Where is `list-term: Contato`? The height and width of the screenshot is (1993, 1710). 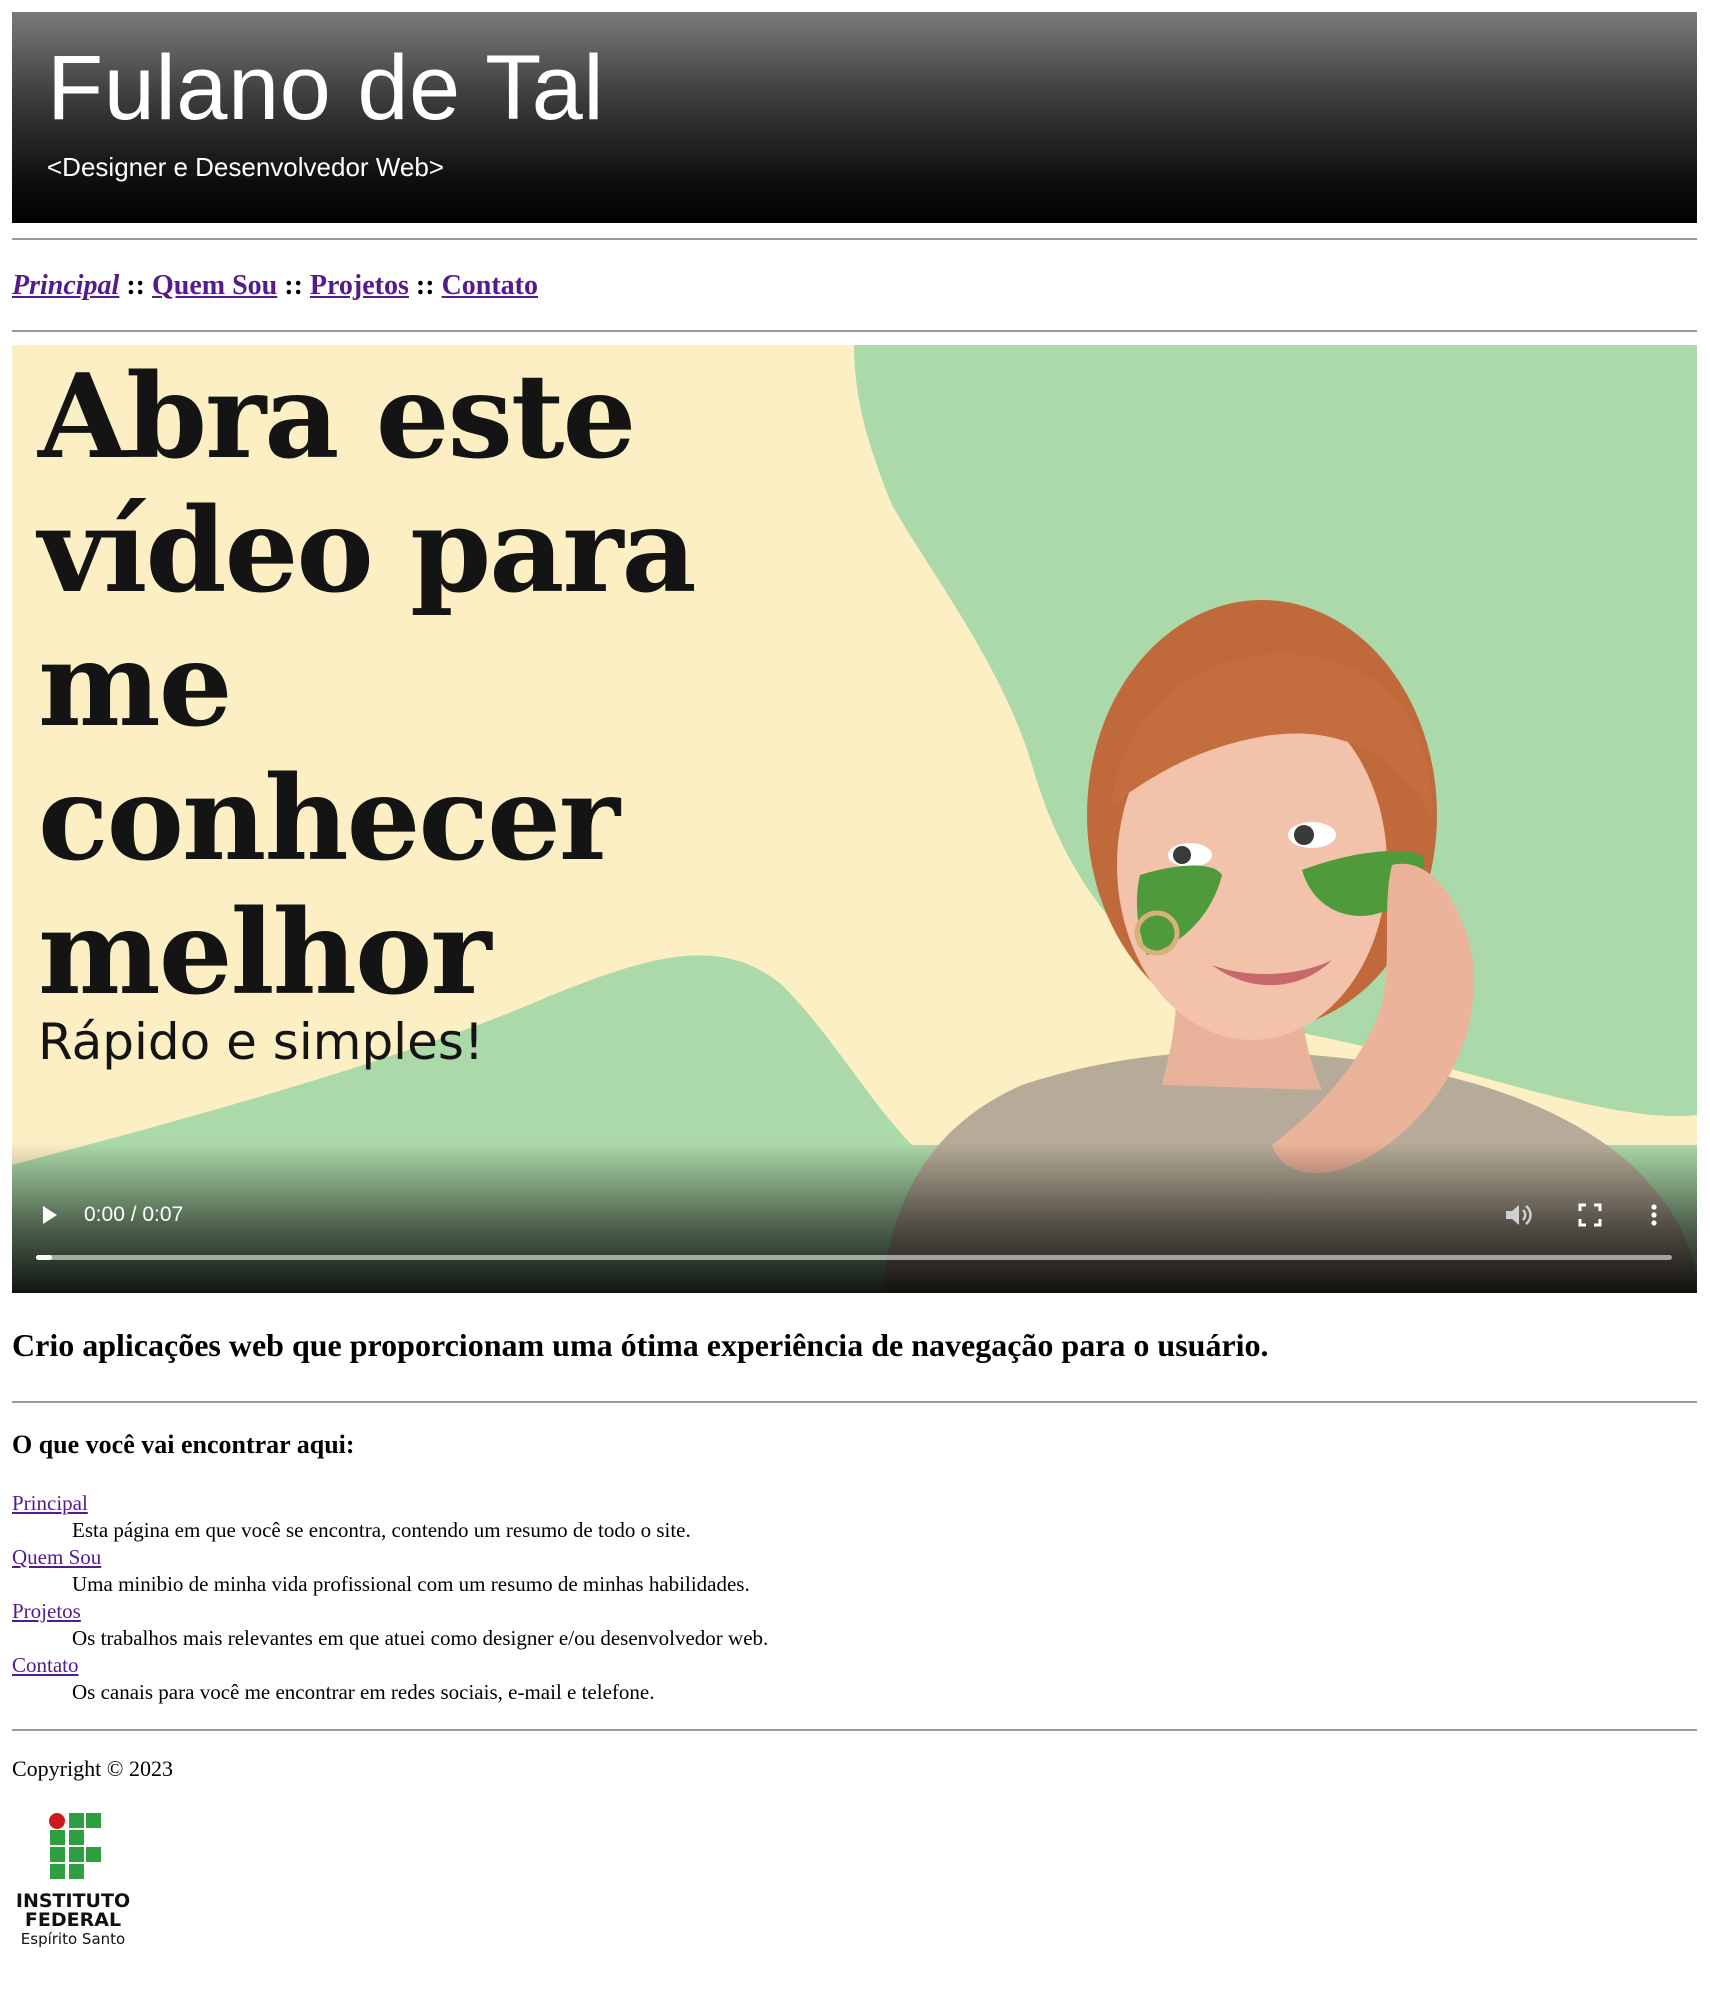
list-term: Contato is located at coordinates (390, 1665).